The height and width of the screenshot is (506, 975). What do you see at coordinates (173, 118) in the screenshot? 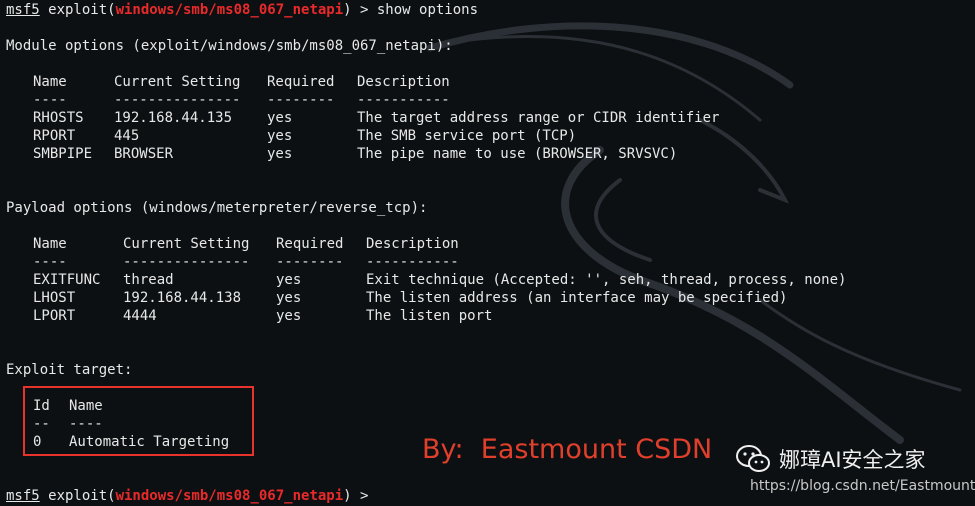
I see `option-value: 192.168.44.135` at bounding box center [173, 118].